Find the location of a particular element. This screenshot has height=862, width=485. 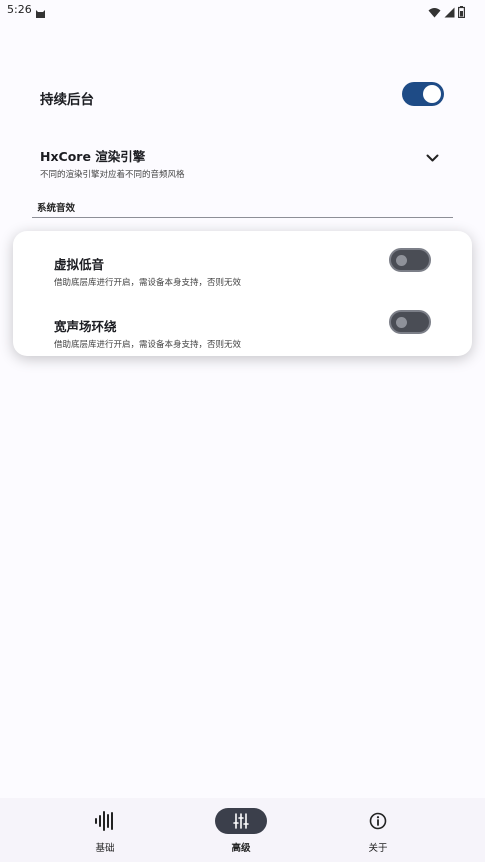

engine-row: HxCore 渲染引擎 不同的渲染引擎对应着不同的音频风格 is located at coordinates (242, 163).